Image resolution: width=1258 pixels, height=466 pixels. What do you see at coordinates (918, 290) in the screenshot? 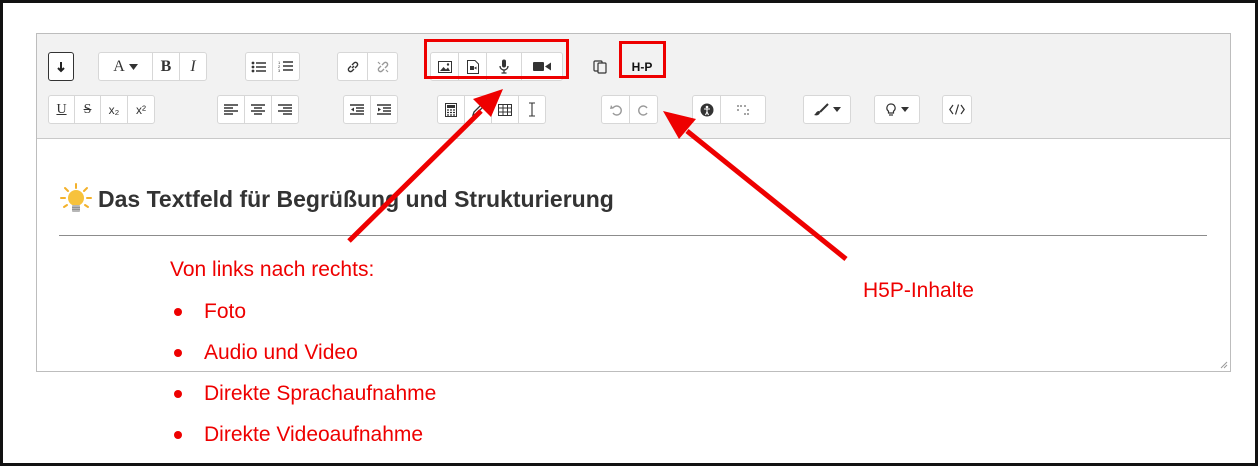
I see `h5p-annotation-label: H5P-Inhalte` at bounding box center [918, 290].